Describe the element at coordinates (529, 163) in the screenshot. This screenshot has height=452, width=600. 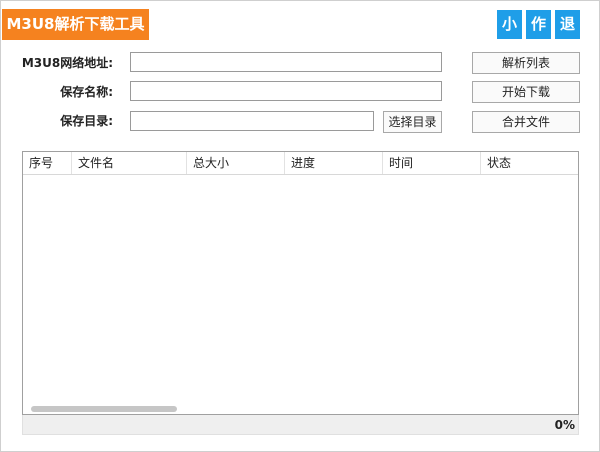
I see `col-header-status: 状态` at that location.